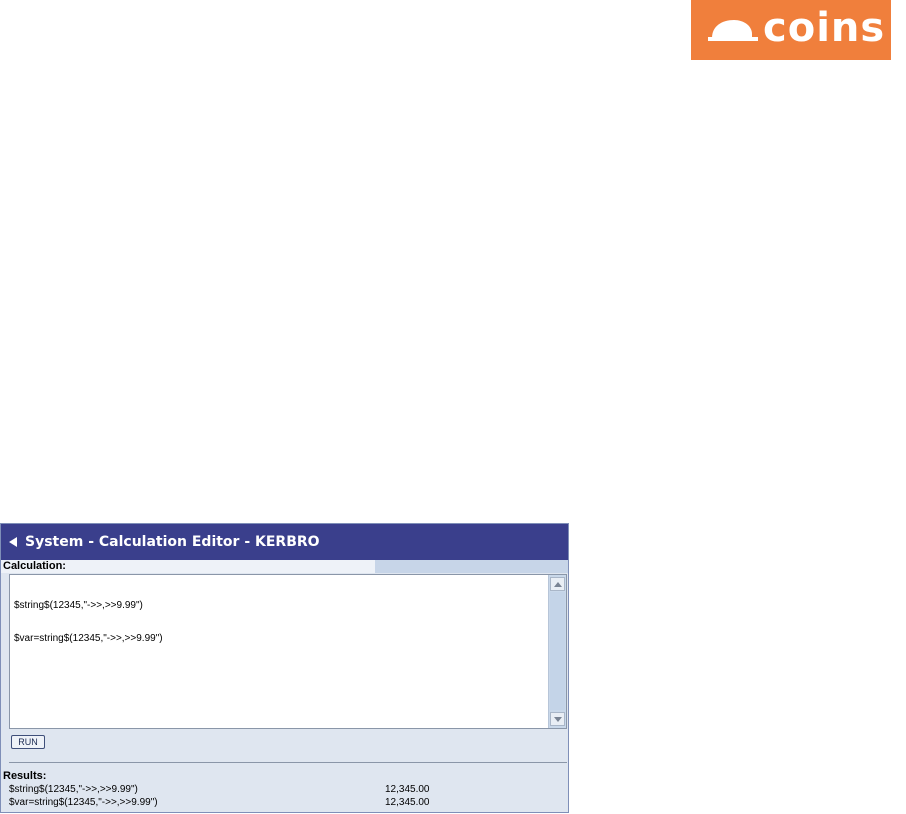  What do you see at coordinates (284, 566) in the screenshot?
I see `title-subbar` at bounding box center [284, 566].